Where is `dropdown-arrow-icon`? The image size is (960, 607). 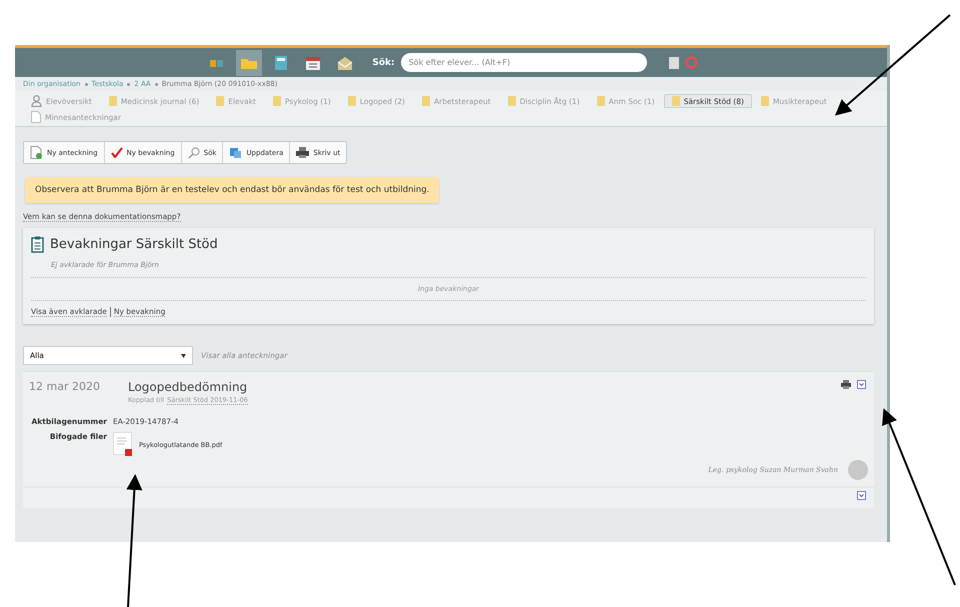
dropdown-arrow-icon is located at coordinates (183, 356).